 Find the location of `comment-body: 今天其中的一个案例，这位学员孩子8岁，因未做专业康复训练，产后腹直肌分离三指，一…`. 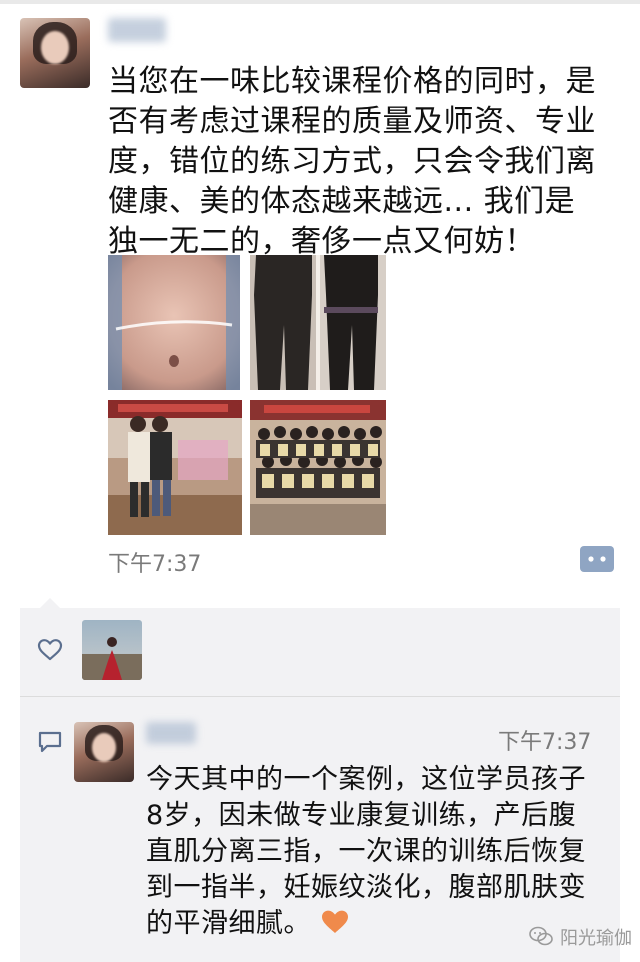

comment-body: 今天其中的一个案例，这位学员孩子8岁，因未做专业康复训练，产后腹直肌分离三指，一… is located at coordinates (366, 851).